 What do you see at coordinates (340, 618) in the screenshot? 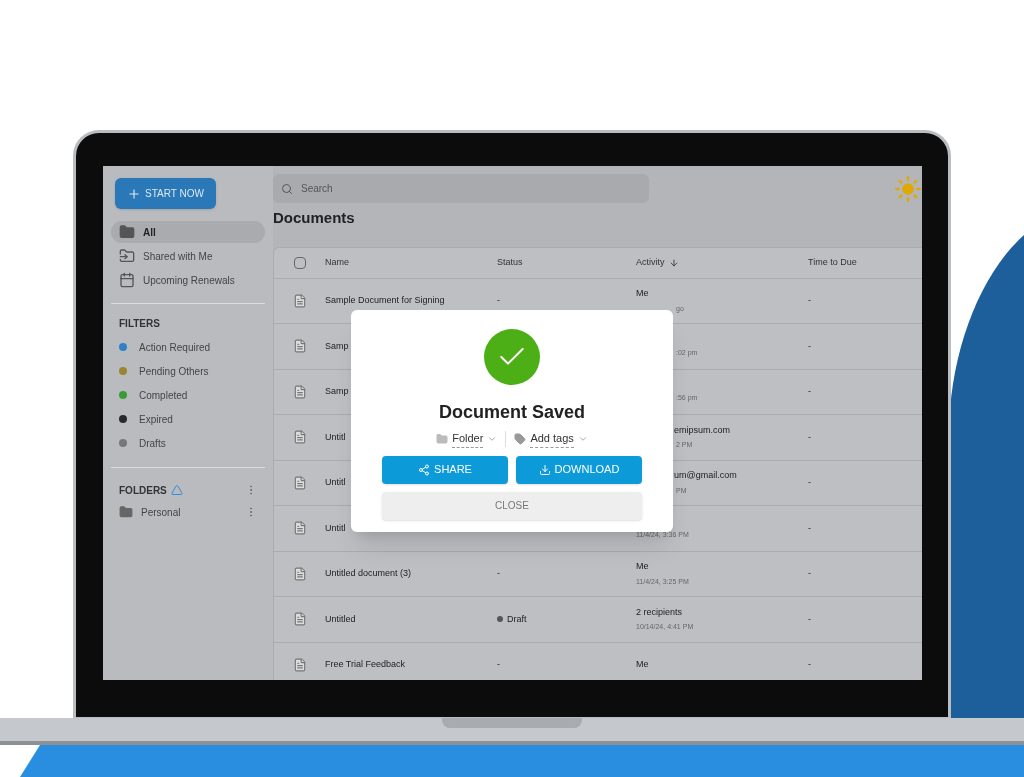
I see `document-name: Untitled` at bounding box center [340, 618].